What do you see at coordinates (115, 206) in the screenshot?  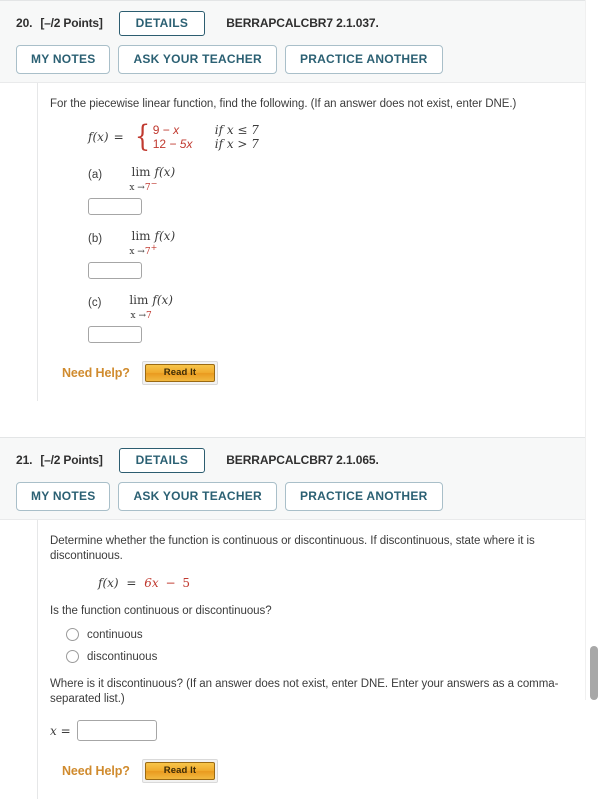 I see `answer-input-a` at bounding box center [115, 206].